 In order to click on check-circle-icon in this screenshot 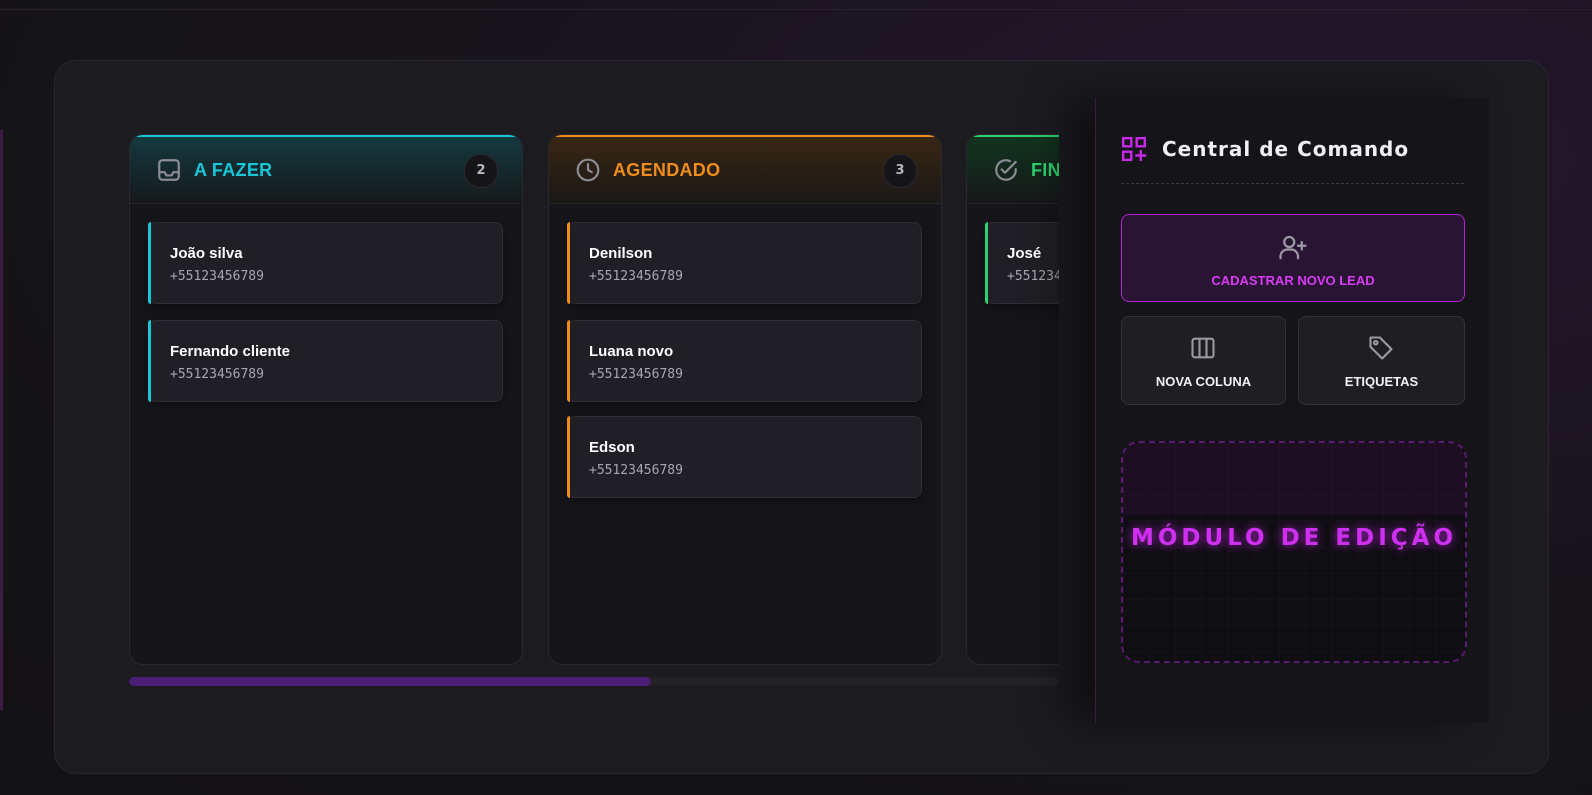, I will do `click(1006, 170)`.